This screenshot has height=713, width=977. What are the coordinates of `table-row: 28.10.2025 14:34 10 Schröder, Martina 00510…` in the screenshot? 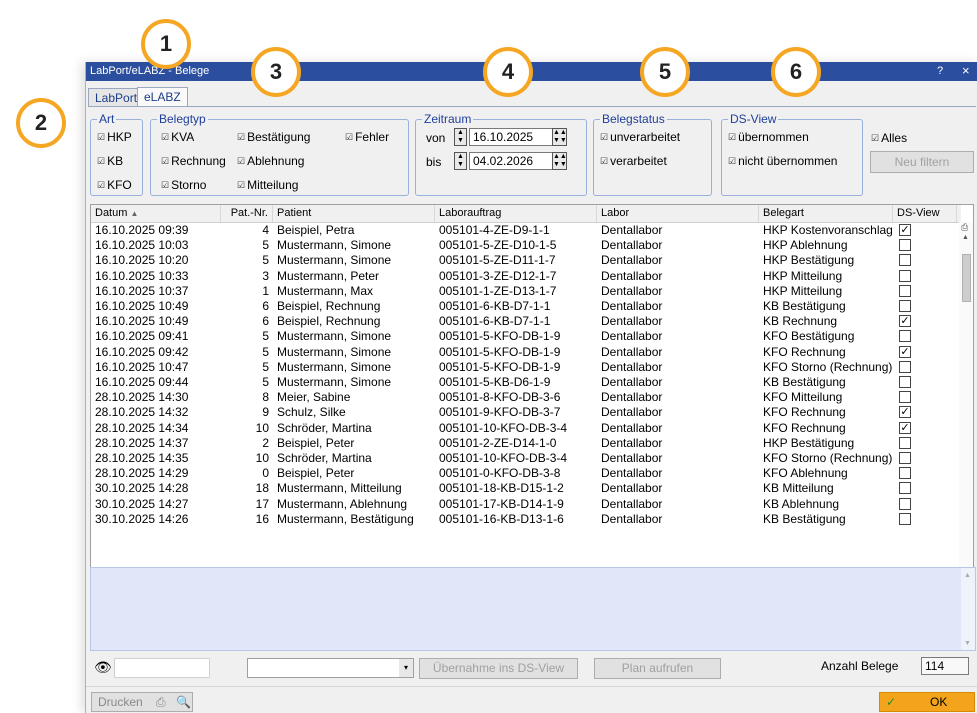 It's located at (526, 428).